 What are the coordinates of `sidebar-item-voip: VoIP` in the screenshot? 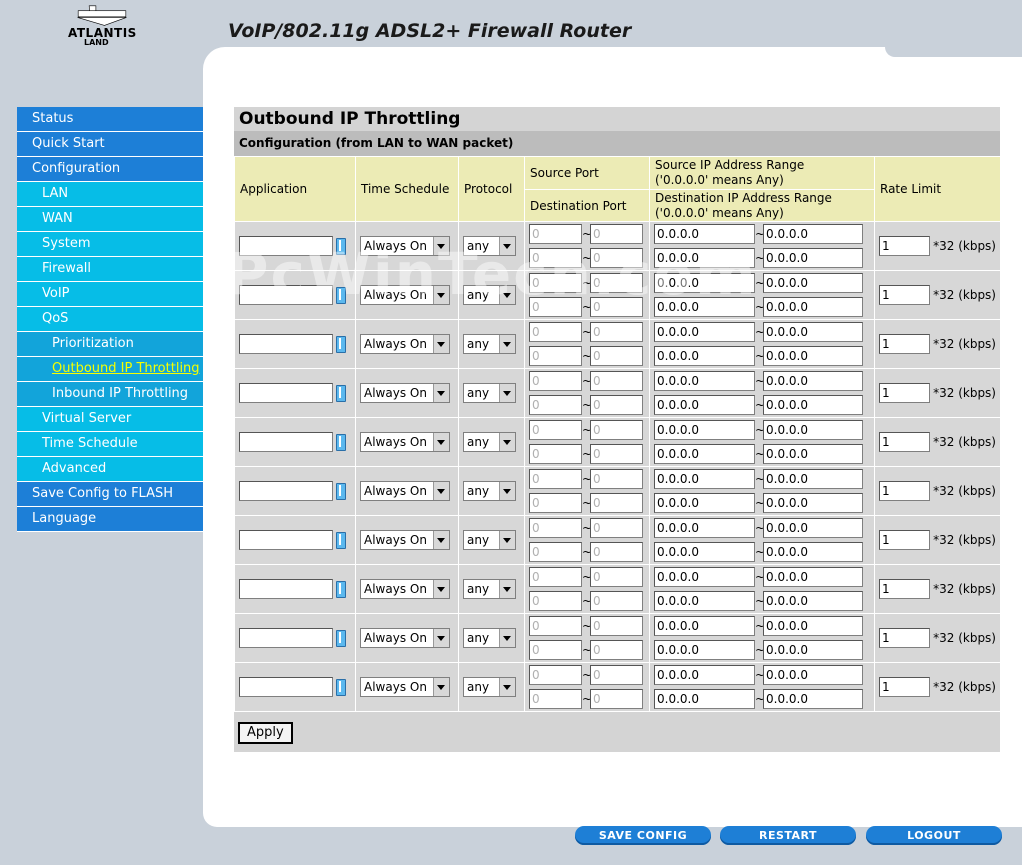 It's located at (110, 294).